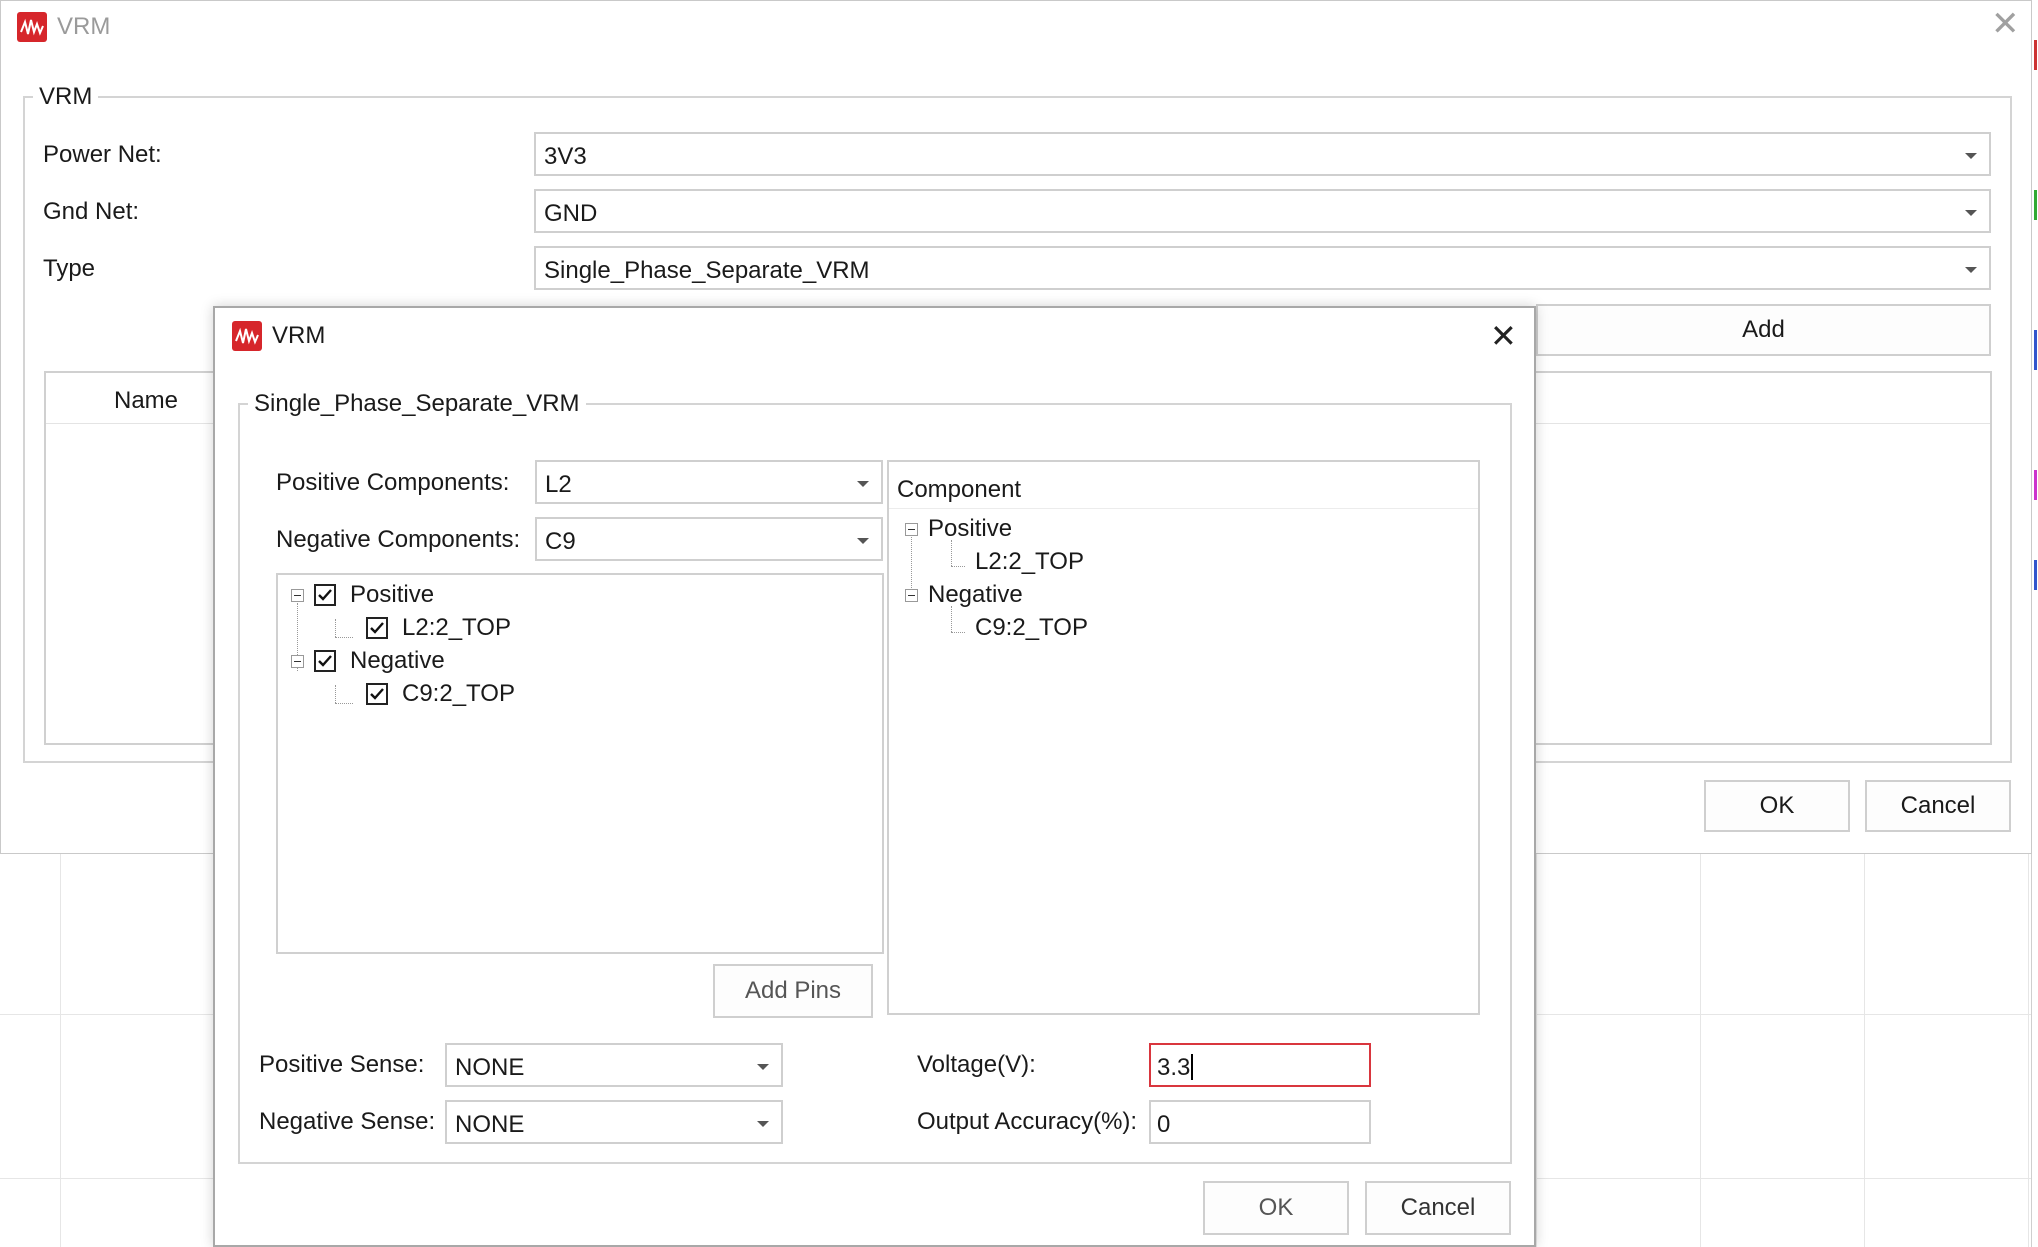  What do you see at coordinates (342, 1064) in the screenshot?
I see `positive-sense-label: Positive Sense:` at bounding box center [342, 1064].